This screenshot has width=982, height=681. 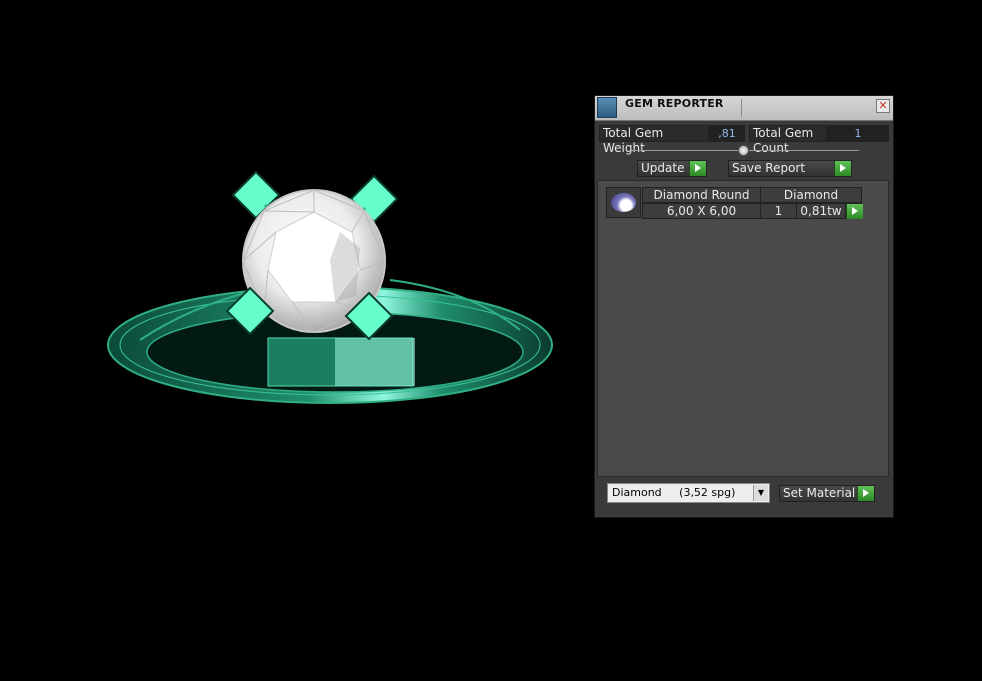 I want to click on total-gem-count-label: Total Gem Count, so click(x=788, y=140).